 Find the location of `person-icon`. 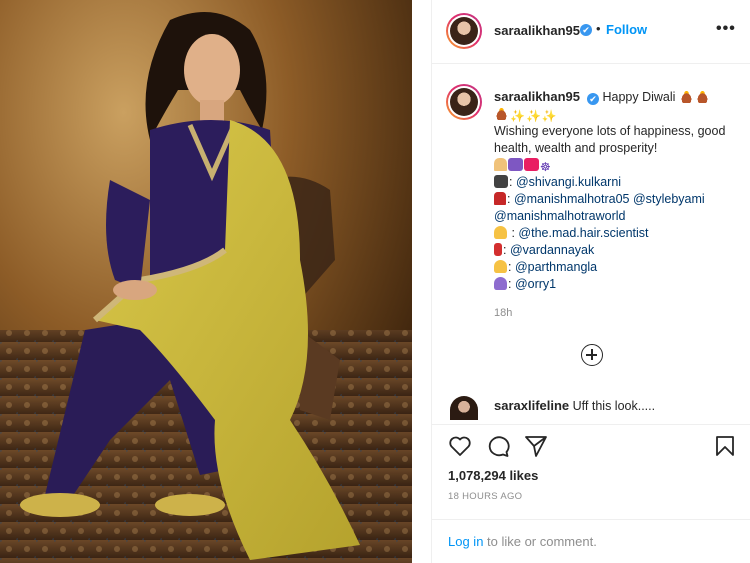

person-icon is located at coordinates (500, 266).